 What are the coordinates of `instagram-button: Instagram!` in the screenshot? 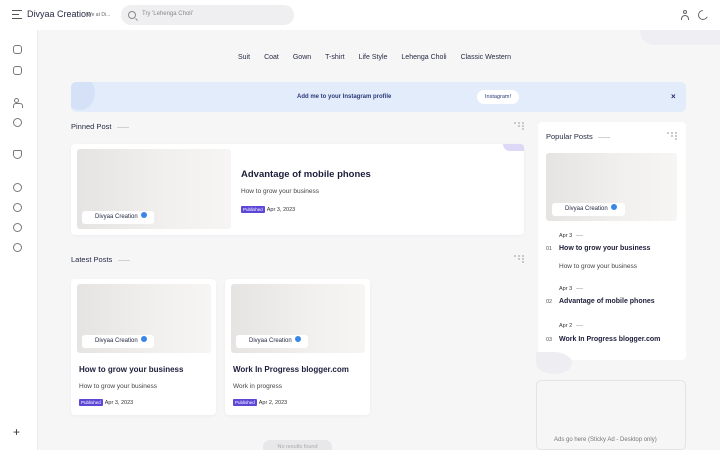 It's located at (498, 97).